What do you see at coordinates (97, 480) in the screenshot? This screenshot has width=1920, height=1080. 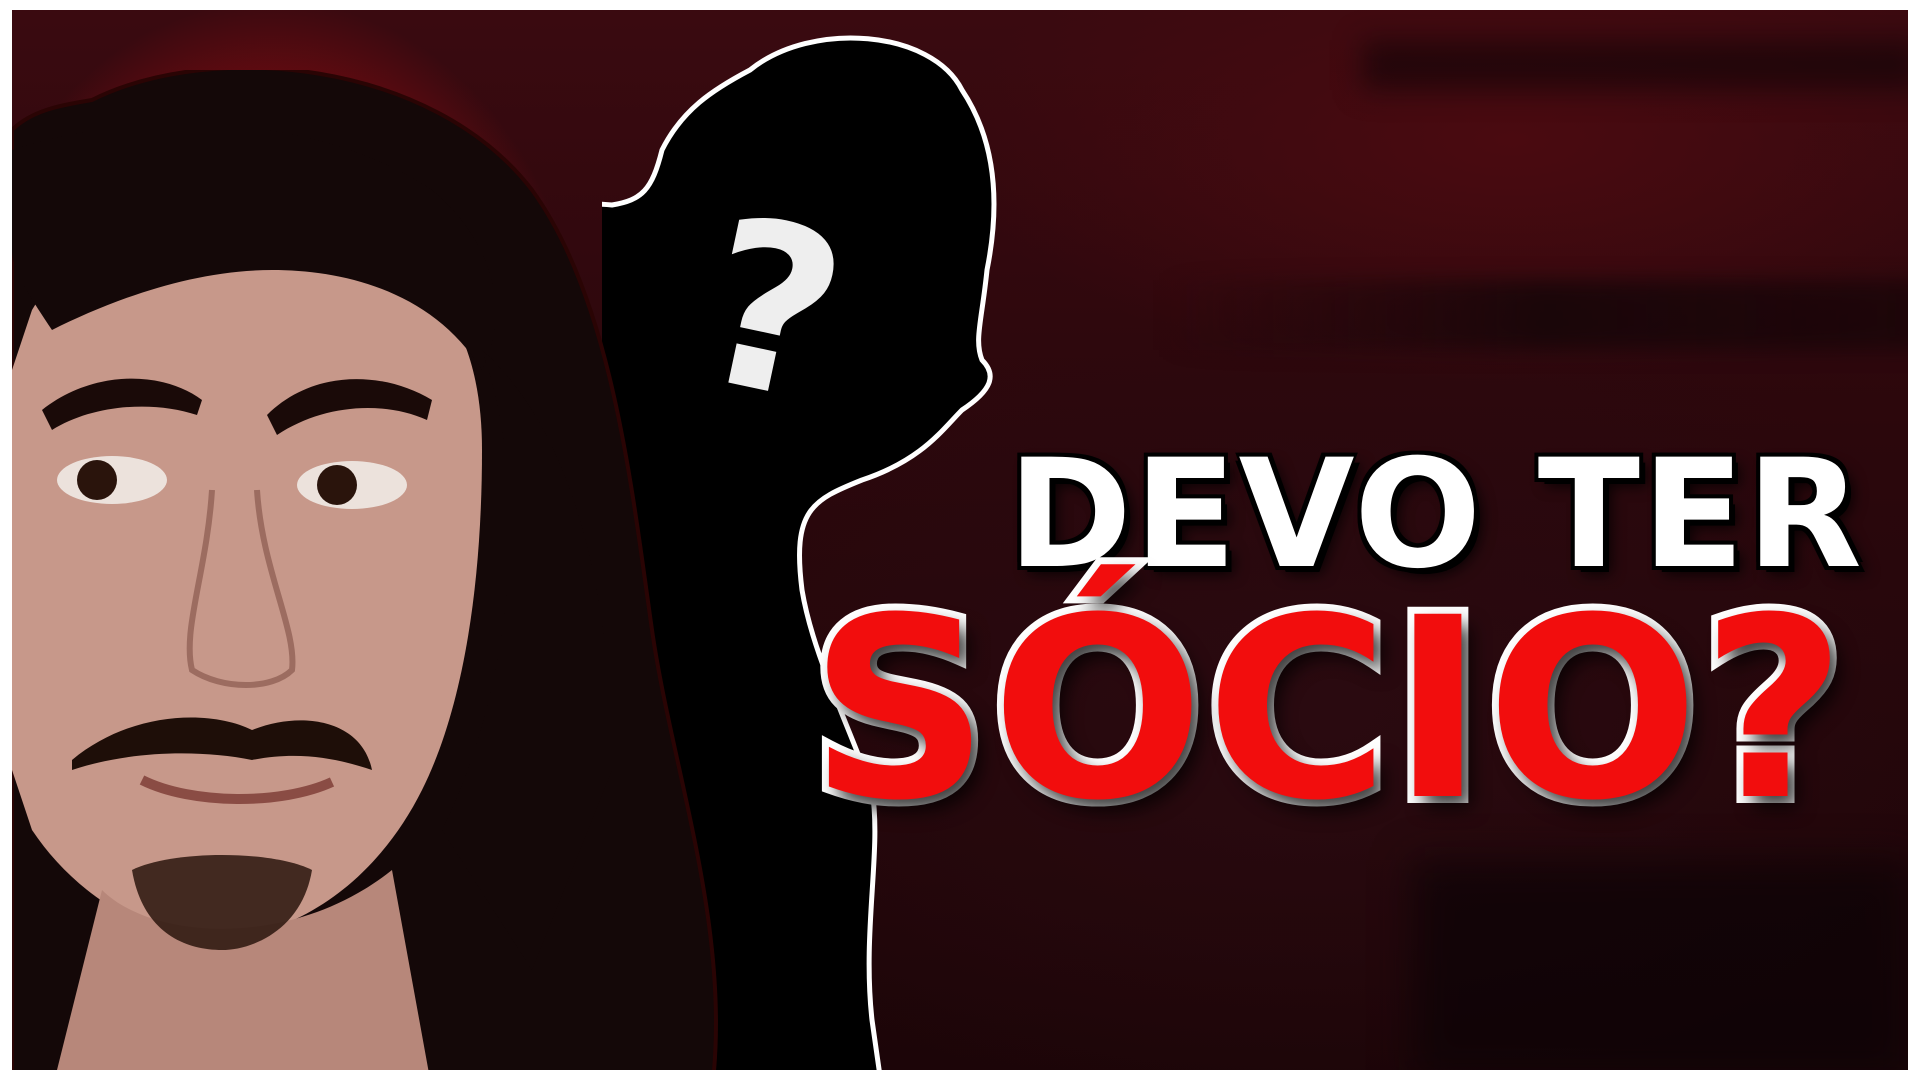 I see `pupil-left` at bounding box center [97, 480].